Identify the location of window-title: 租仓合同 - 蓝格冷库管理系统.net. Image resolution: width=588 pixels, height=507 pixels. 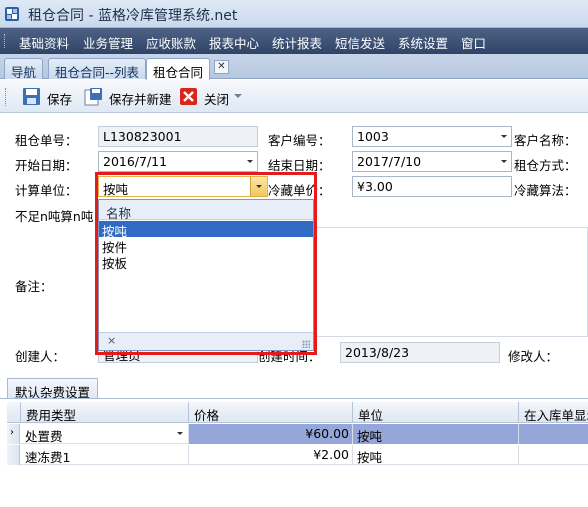
(133, 16).